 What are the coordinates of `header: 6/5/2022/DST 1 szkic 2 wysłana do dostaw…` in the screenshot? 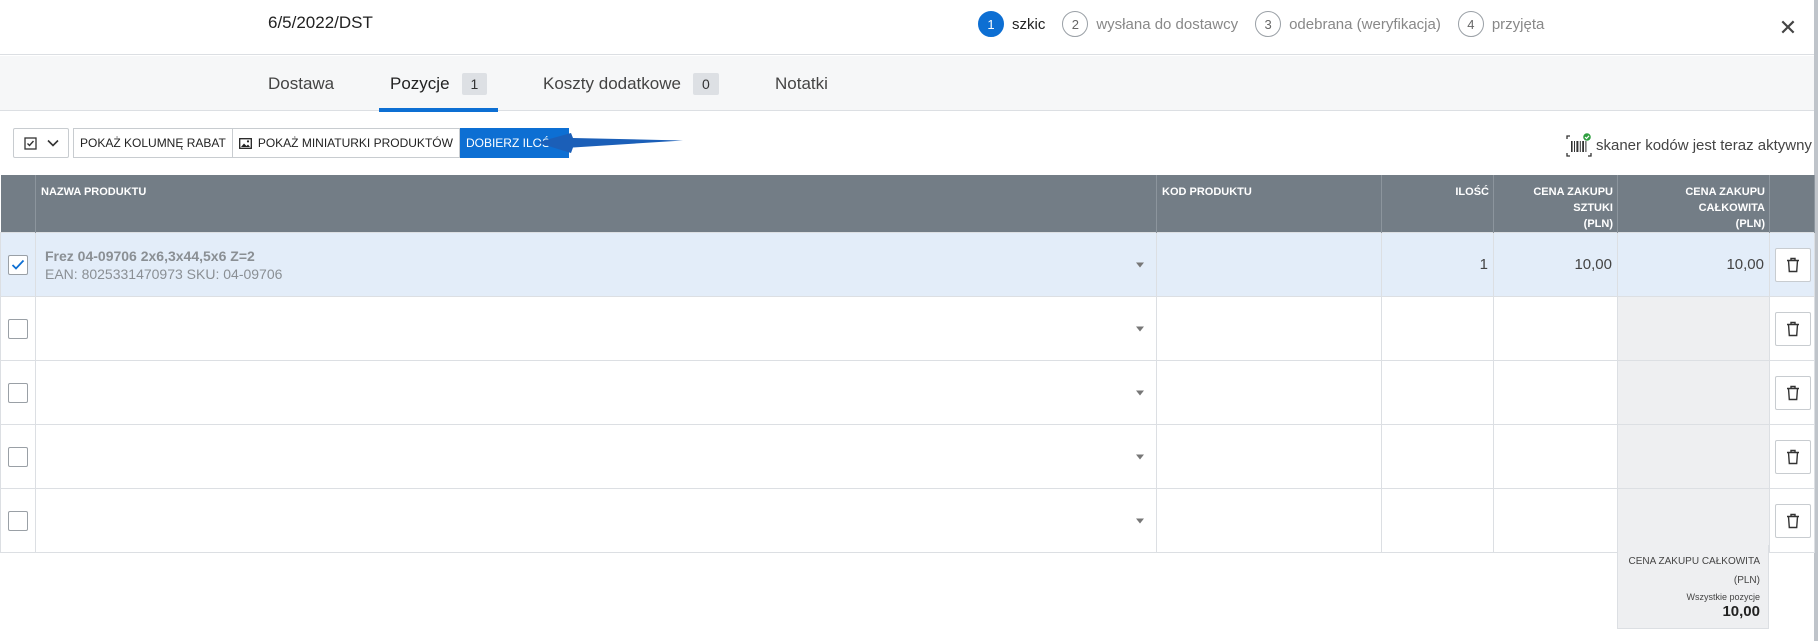 It's located at (909, 27).